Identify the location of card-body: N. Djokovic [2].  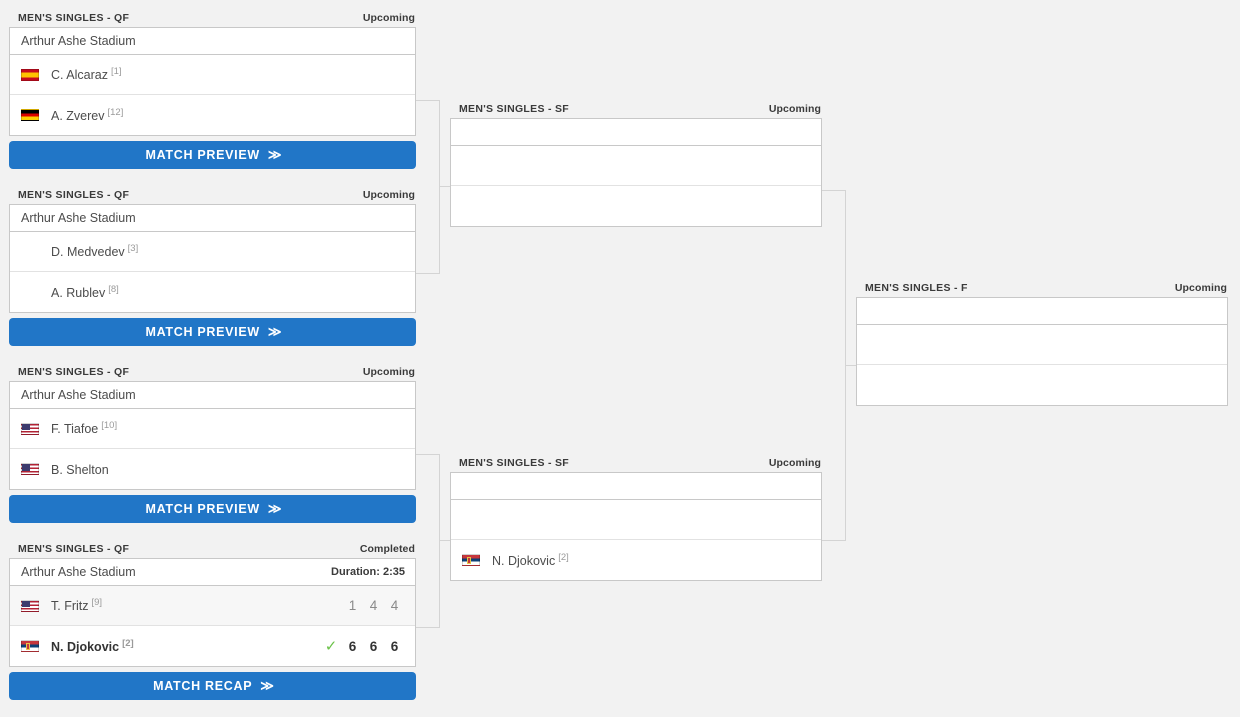
(636, 526).